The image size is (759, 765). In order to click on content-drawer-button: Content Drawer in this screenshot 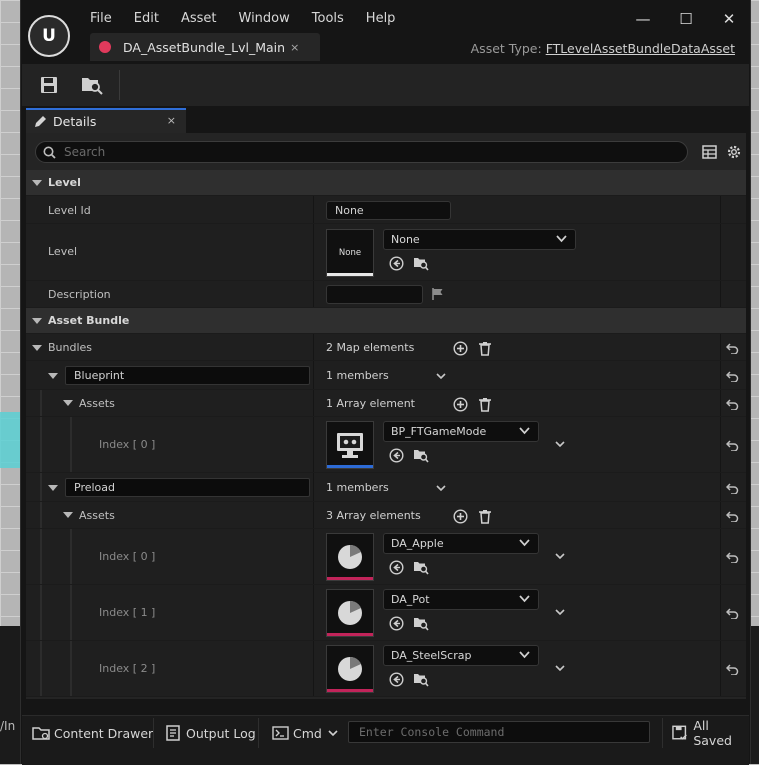, I will do `click(92, 733)`.